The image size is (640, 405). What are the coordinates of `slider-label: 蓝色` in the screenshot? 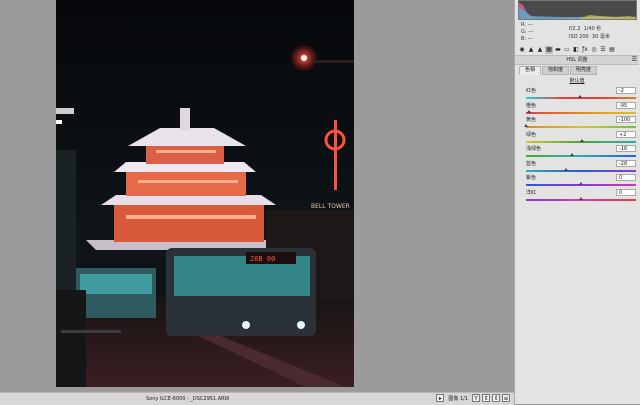 It's located at (531, 163).